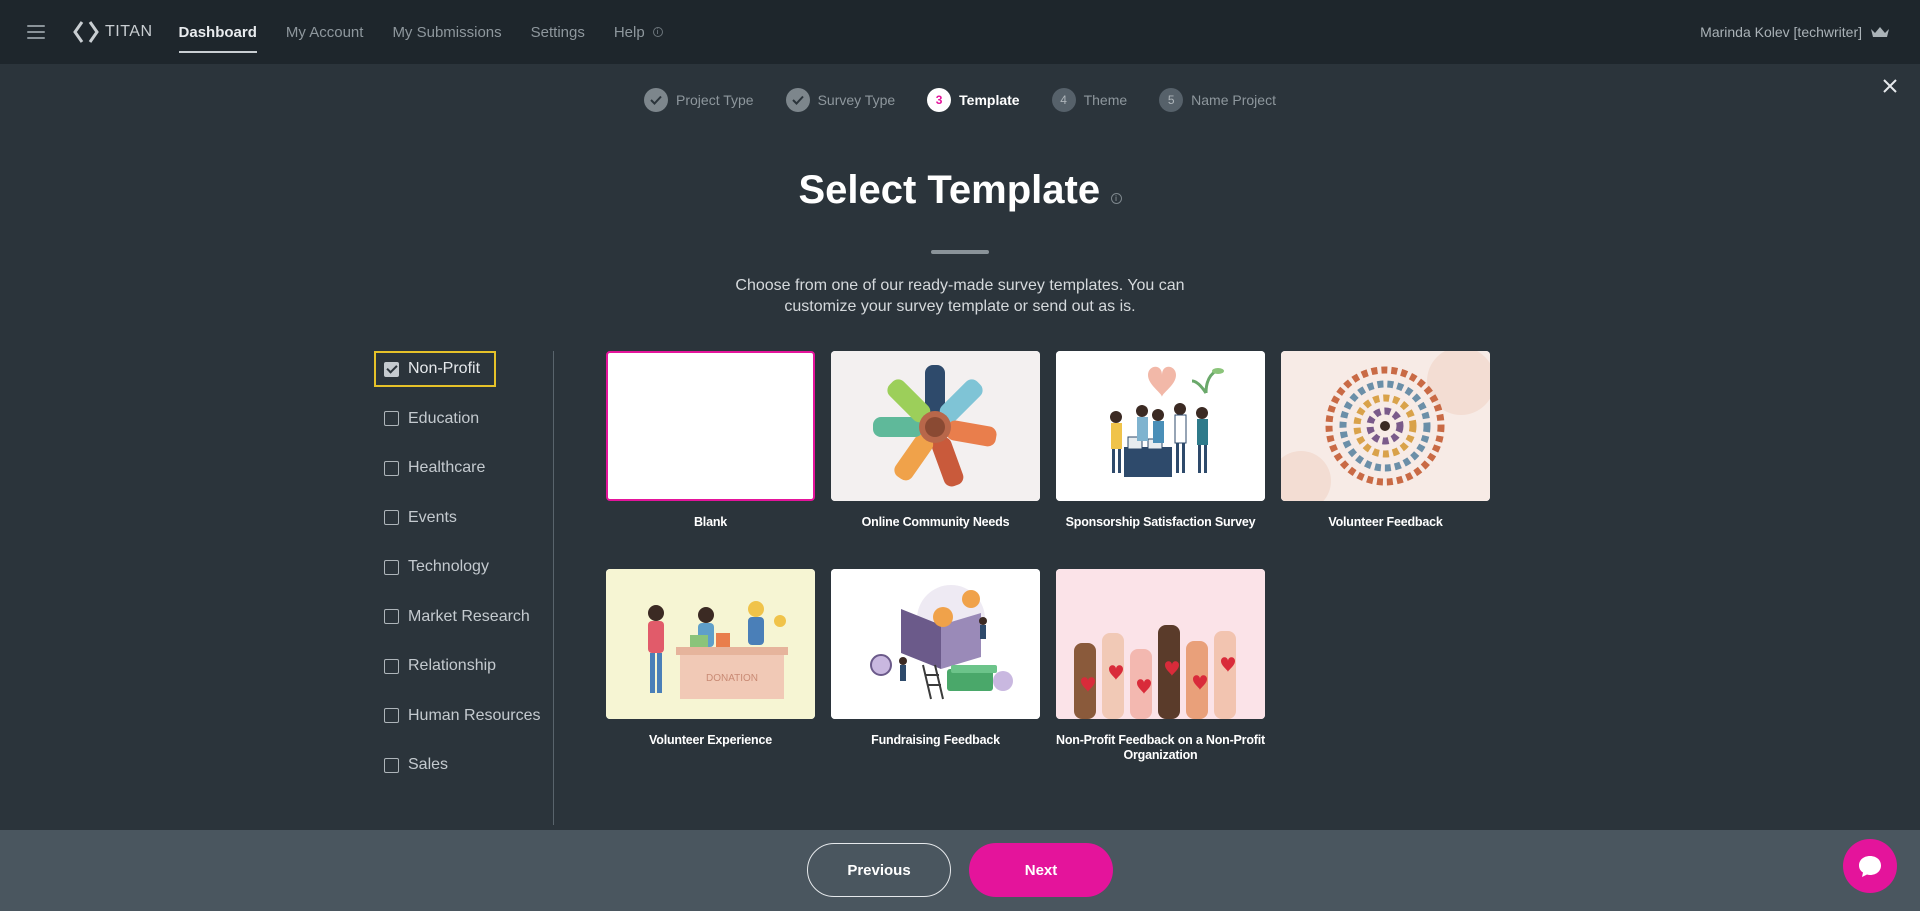  I want to click on donation-sign: DONATION, so click(732, 678).